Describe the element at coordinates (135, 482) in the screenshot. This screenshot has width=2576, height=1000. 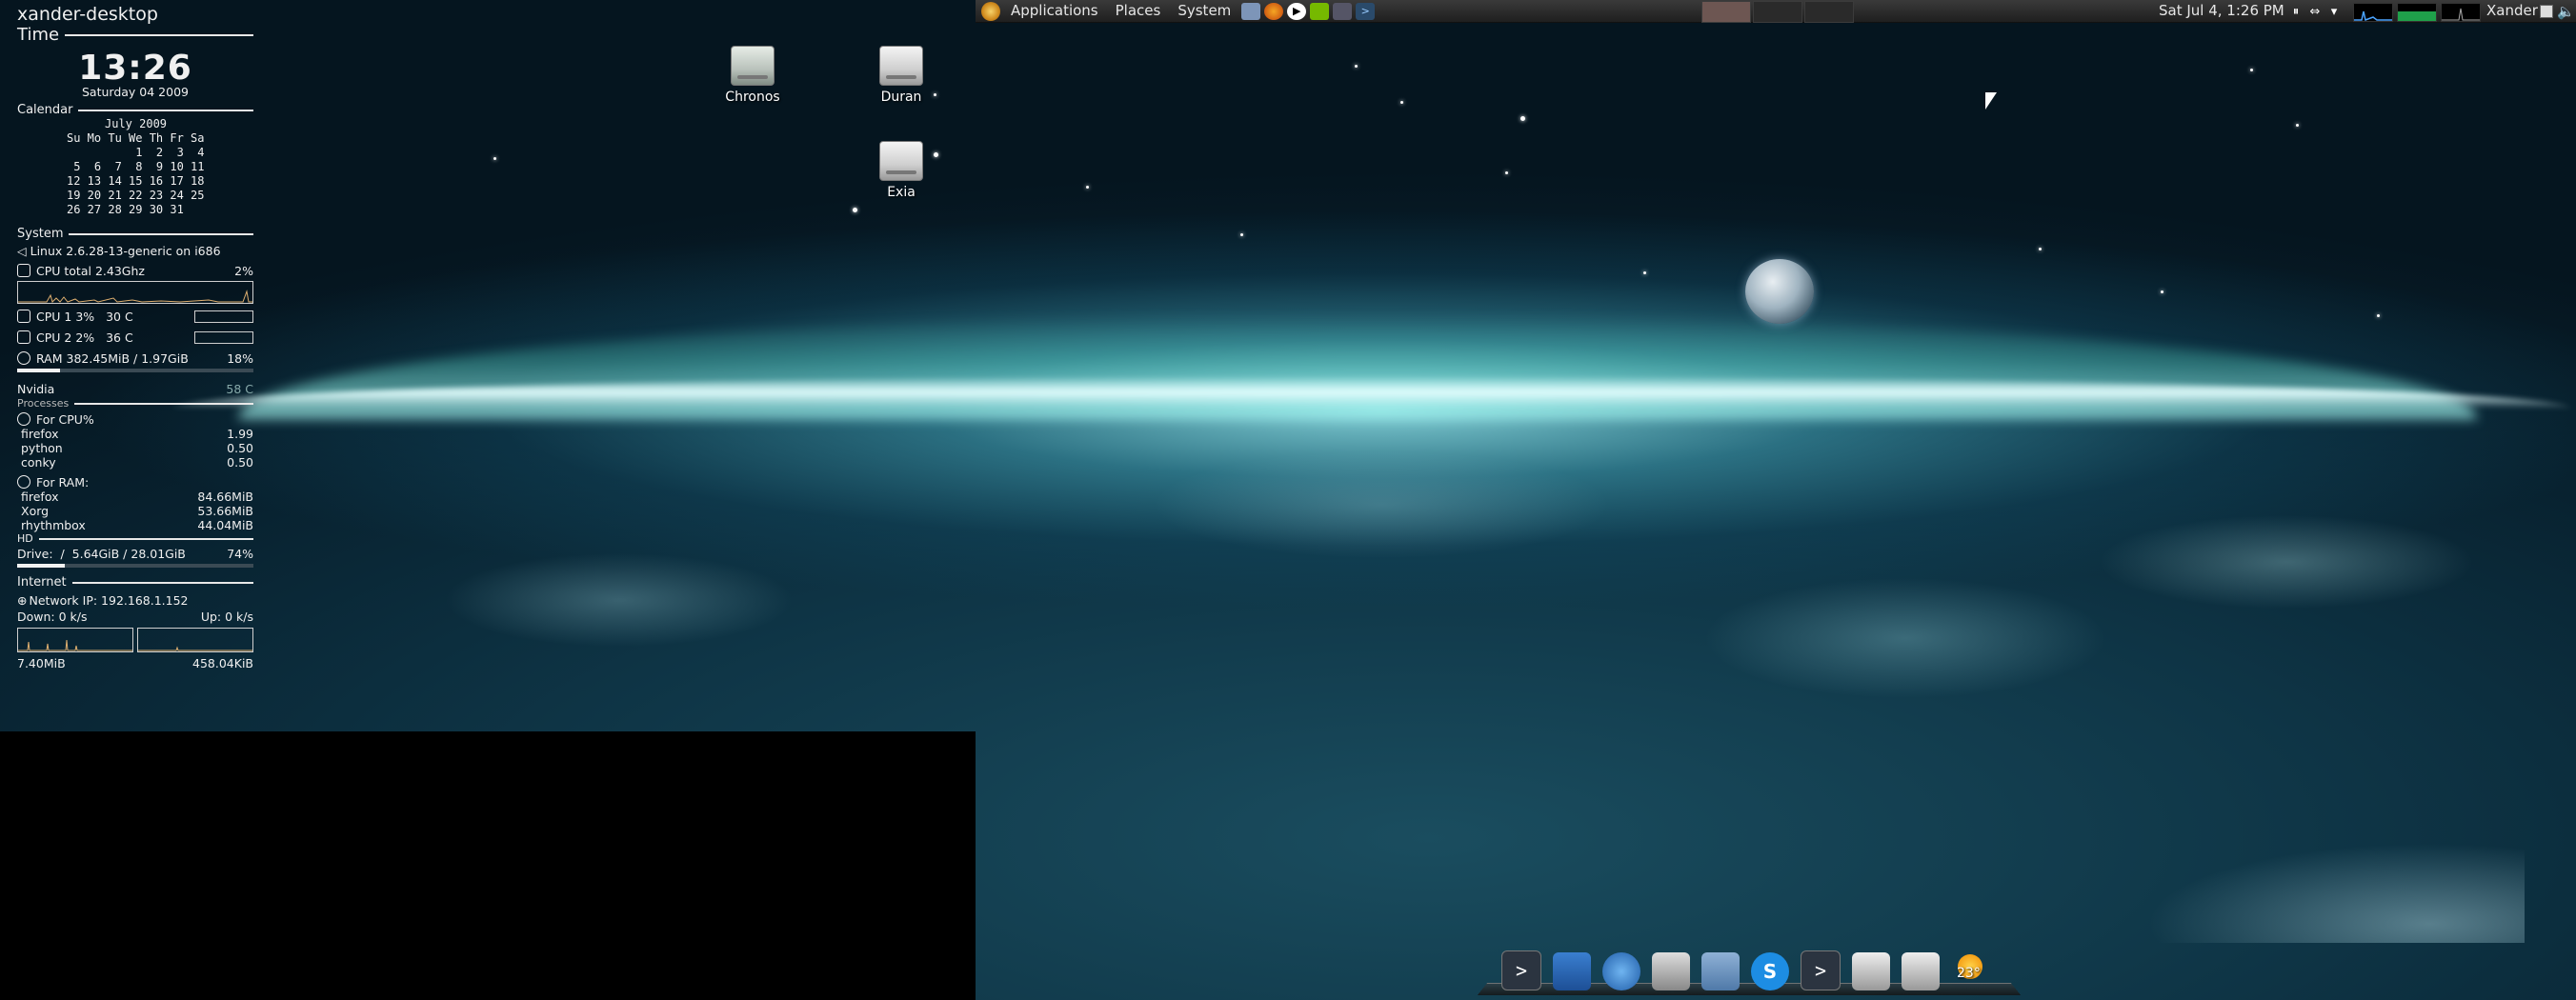
I see `ram-procs-header: For RAM:` at that location.